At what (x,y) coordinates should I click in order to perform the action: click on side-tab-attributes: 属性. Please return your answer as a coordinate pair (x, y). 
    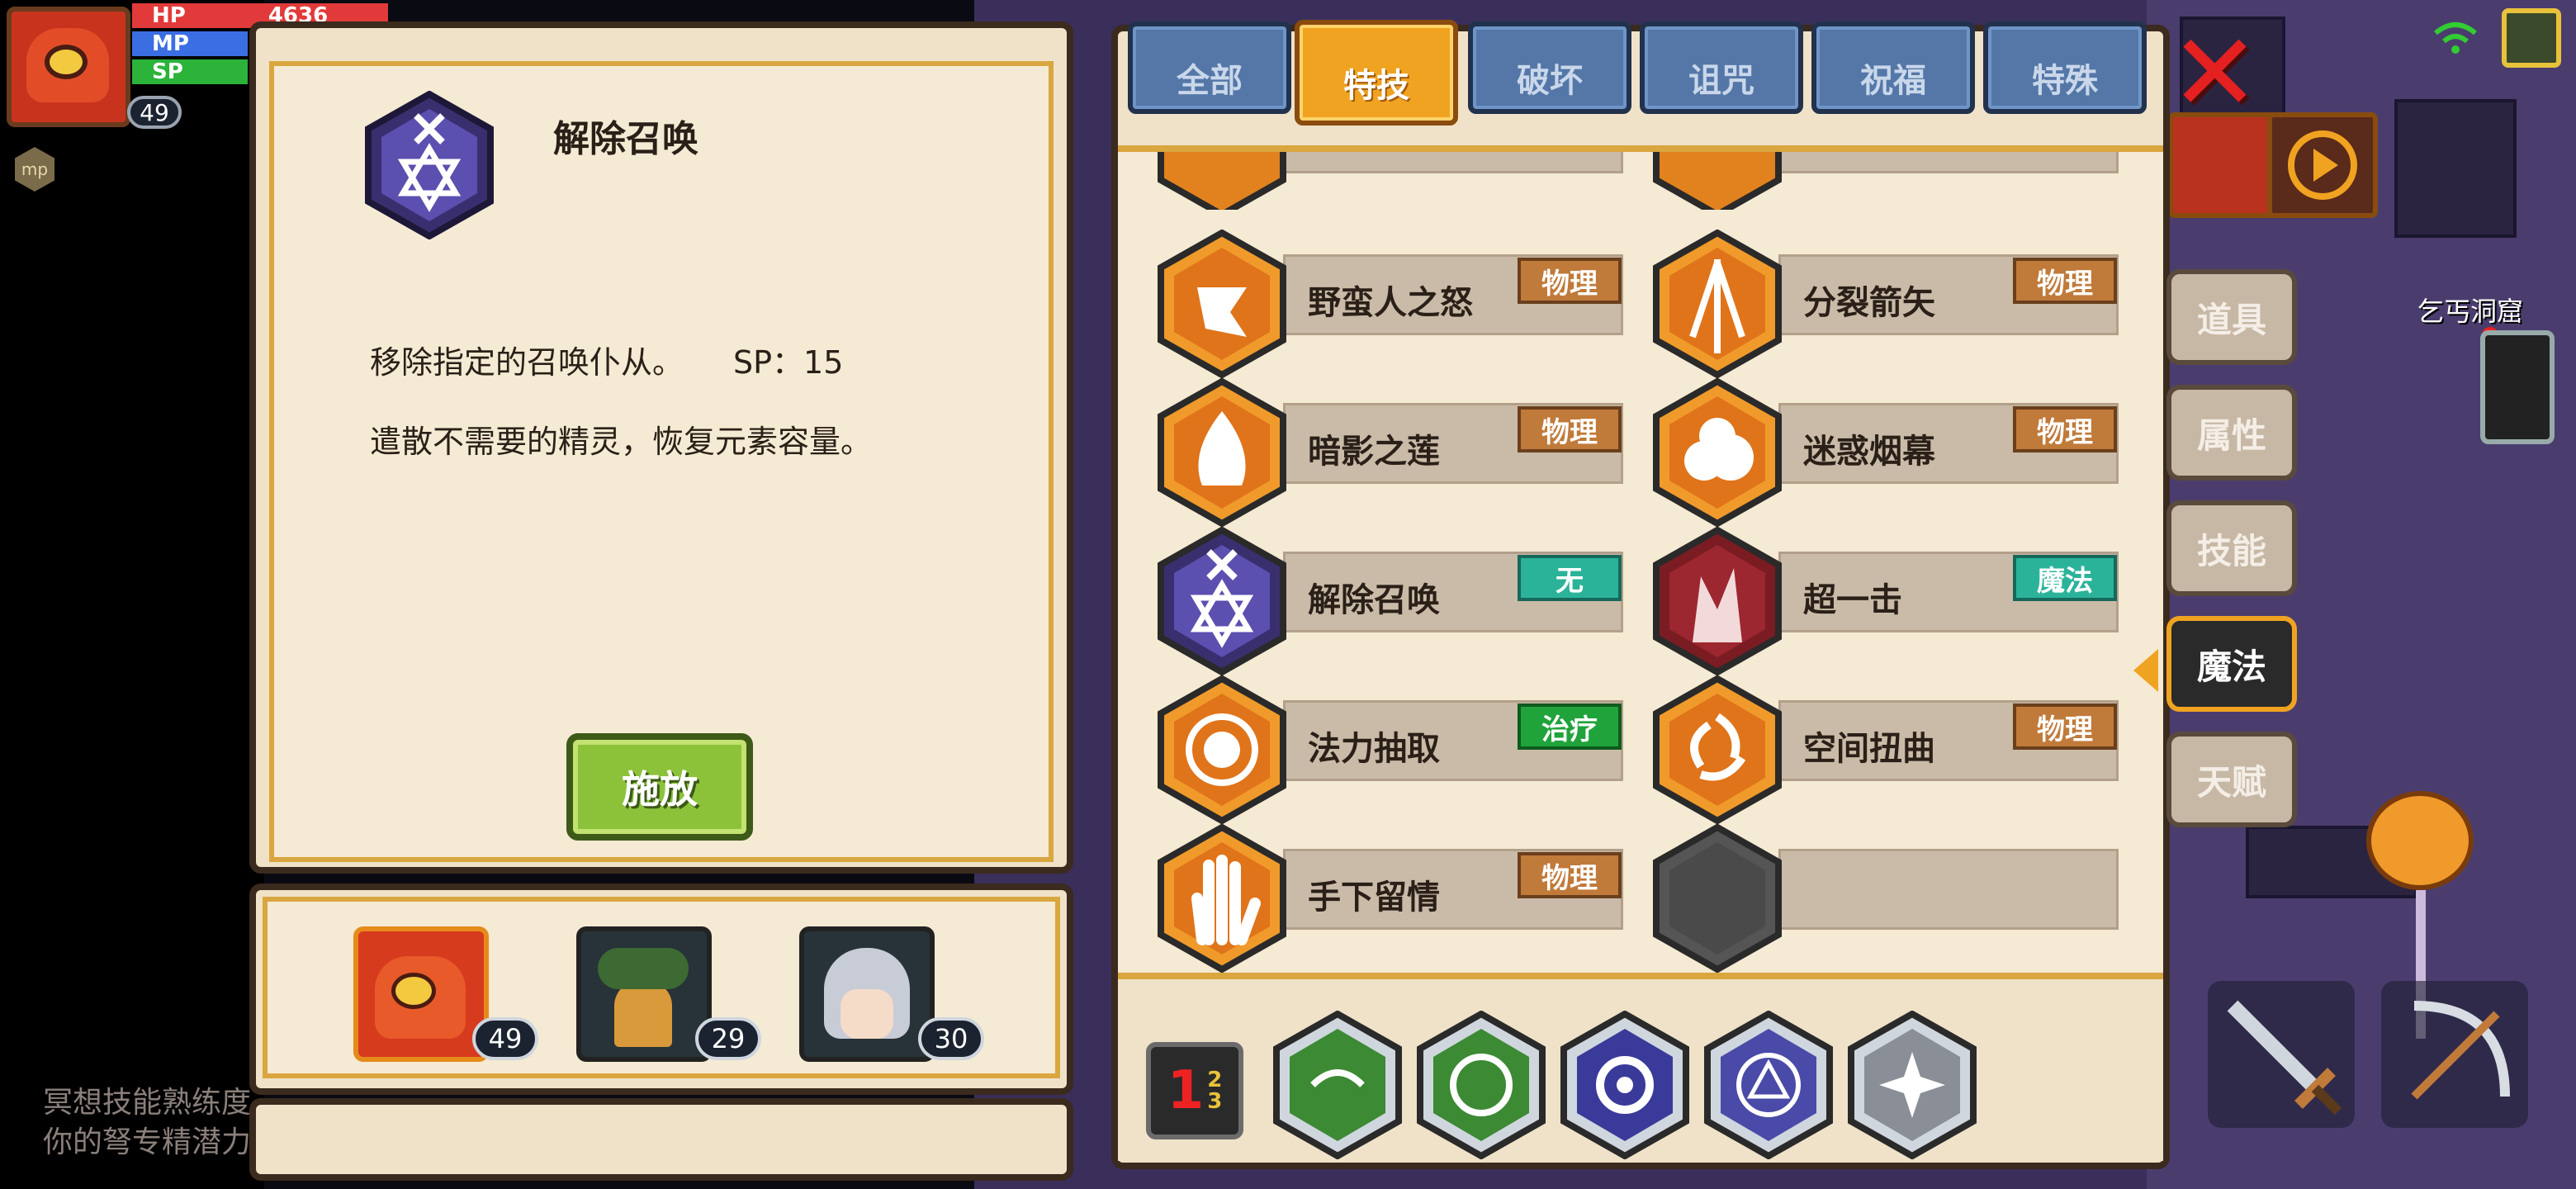
    Looking at the image, I should click on (2231, 433).